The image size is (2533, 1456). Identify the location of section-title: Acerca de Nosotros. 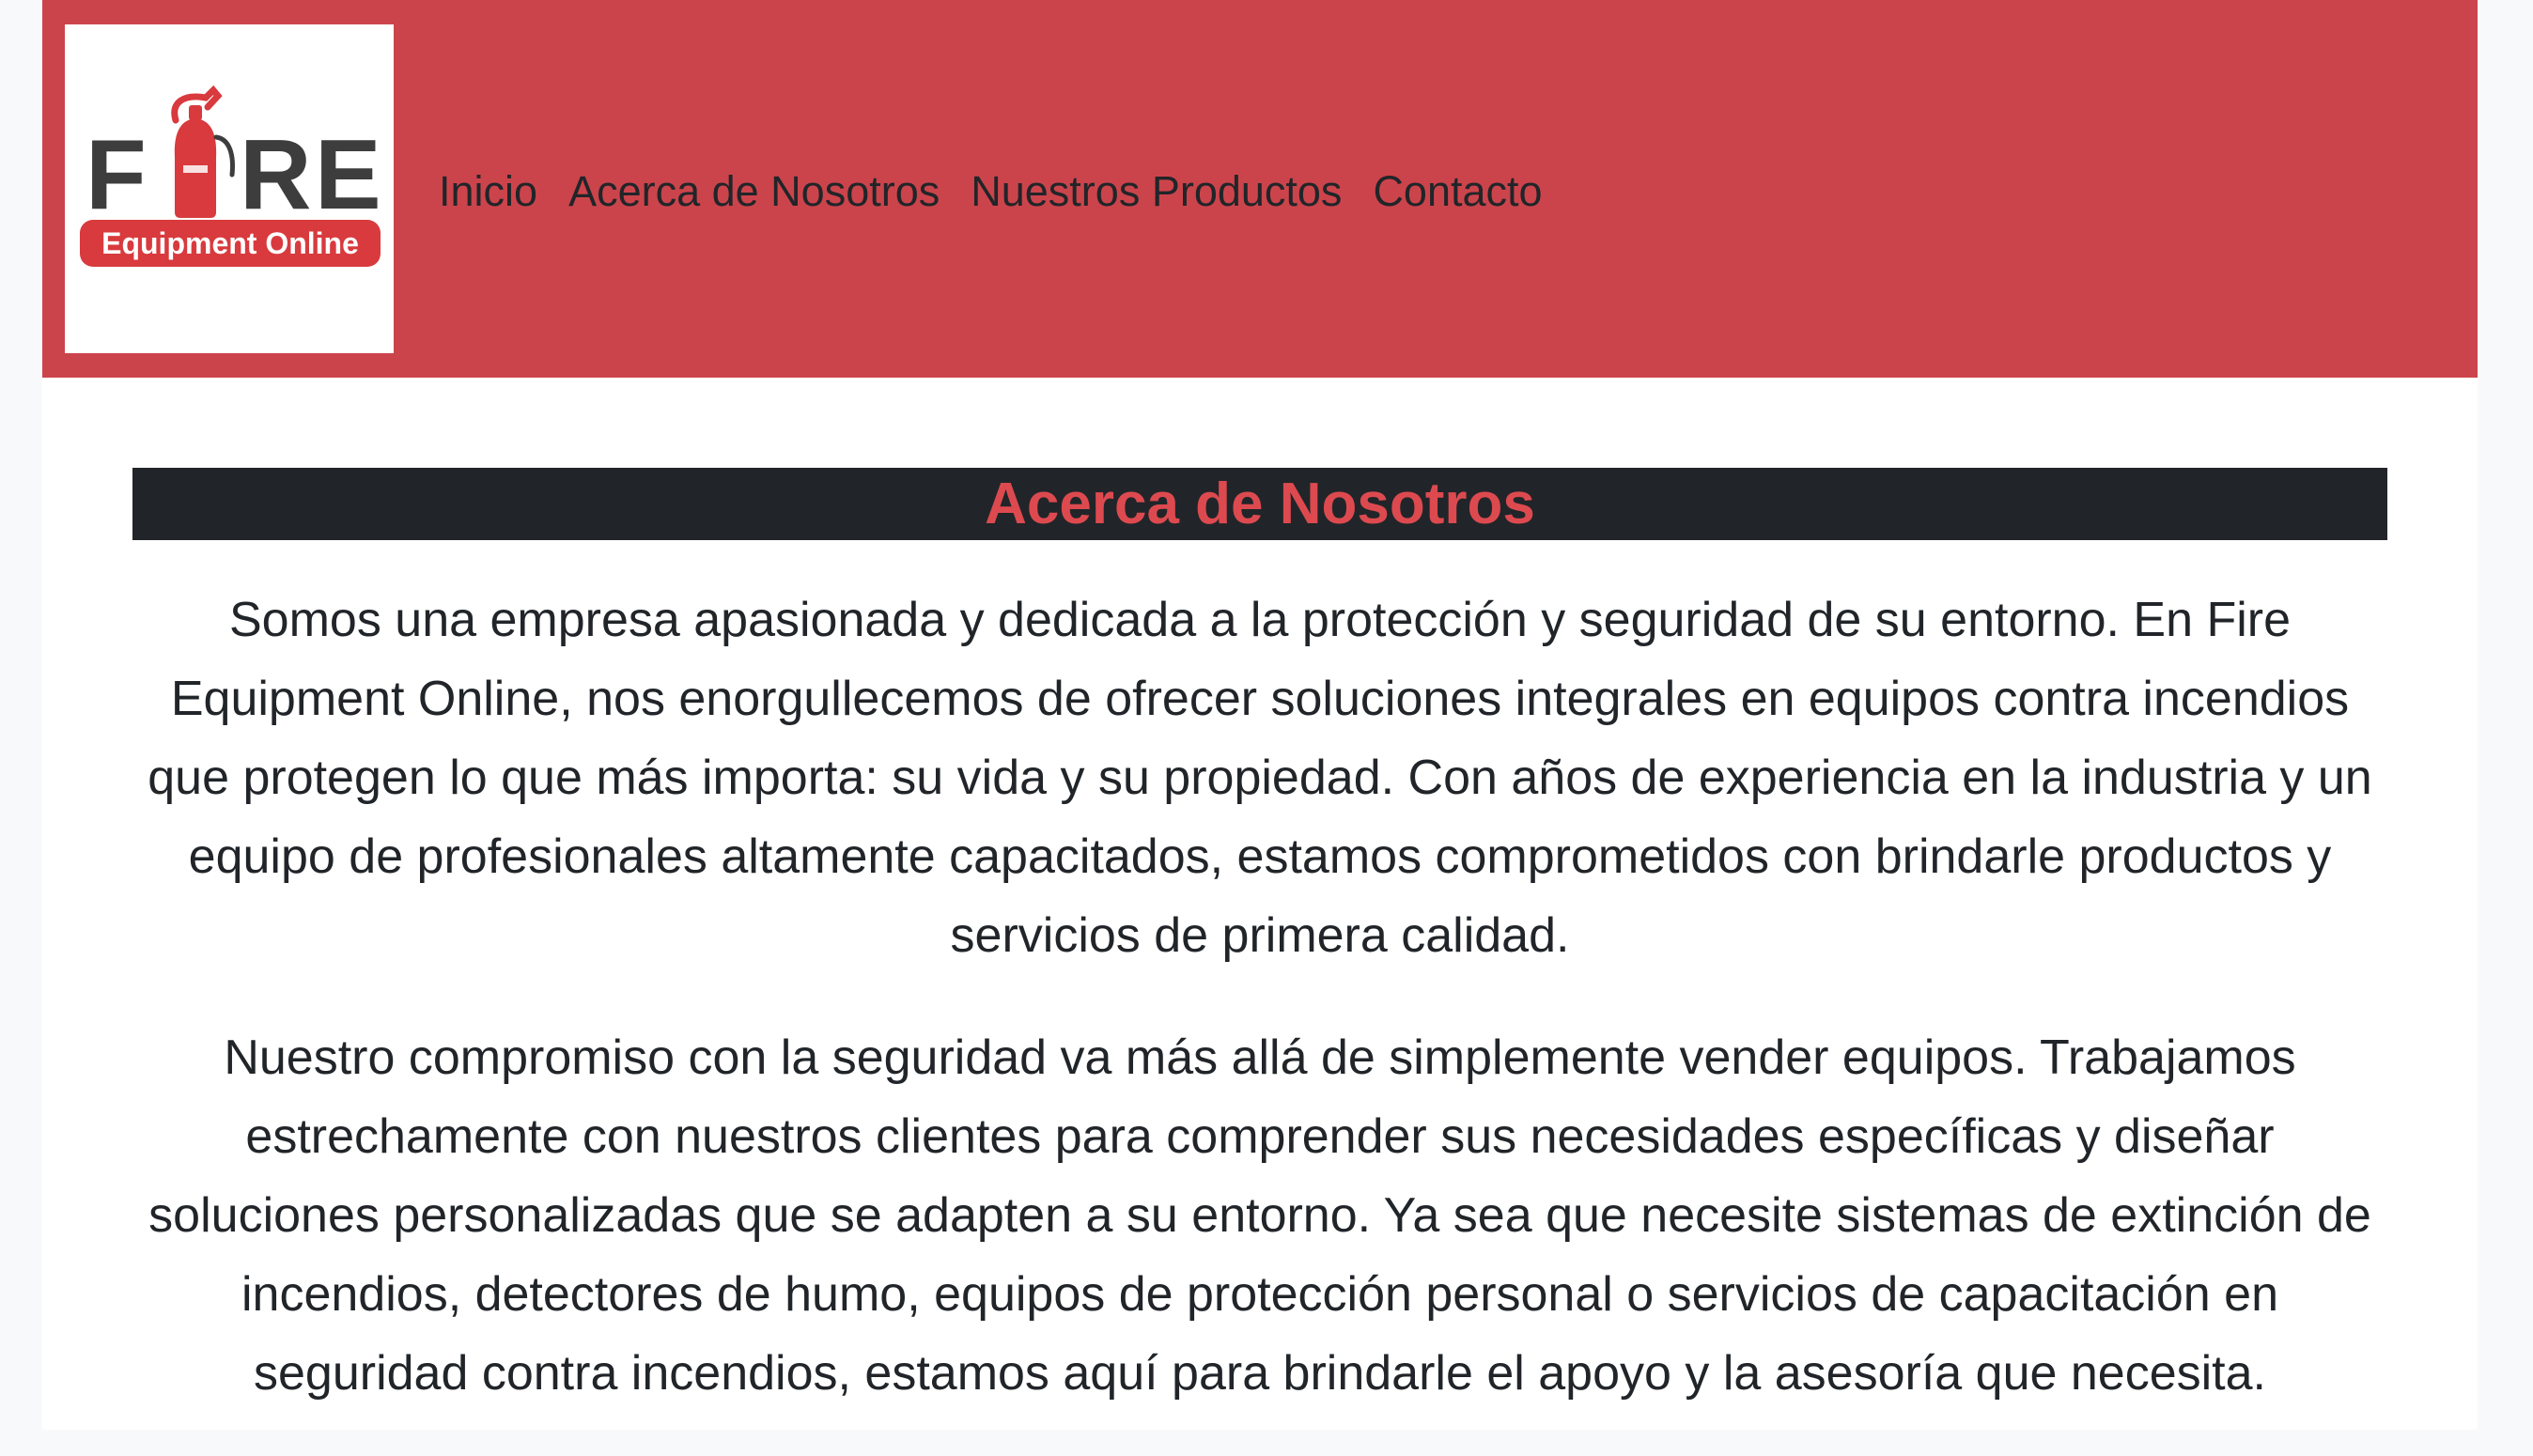
(1260, 503).